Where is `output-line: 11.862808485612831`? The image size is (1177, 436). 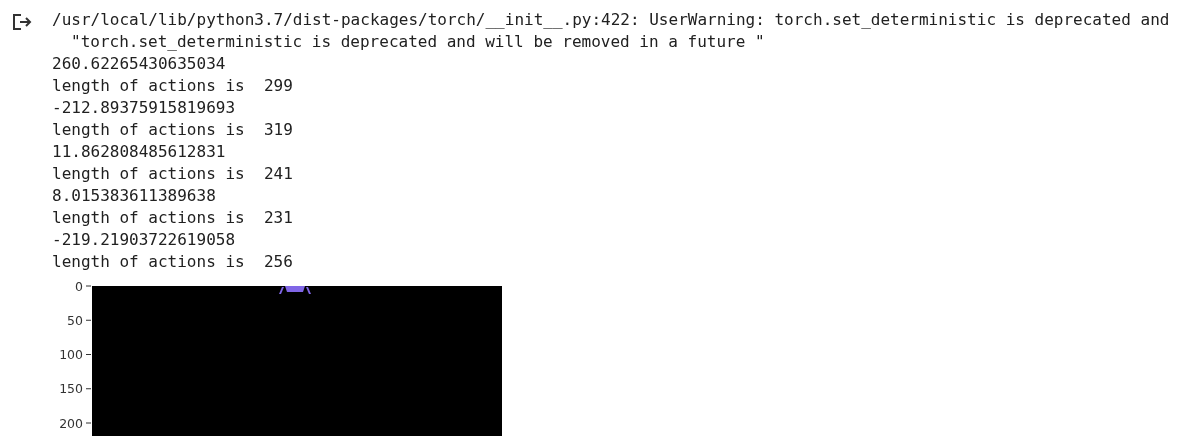 output-line: 11.862808485612831 is located at coordinates (139, 152).